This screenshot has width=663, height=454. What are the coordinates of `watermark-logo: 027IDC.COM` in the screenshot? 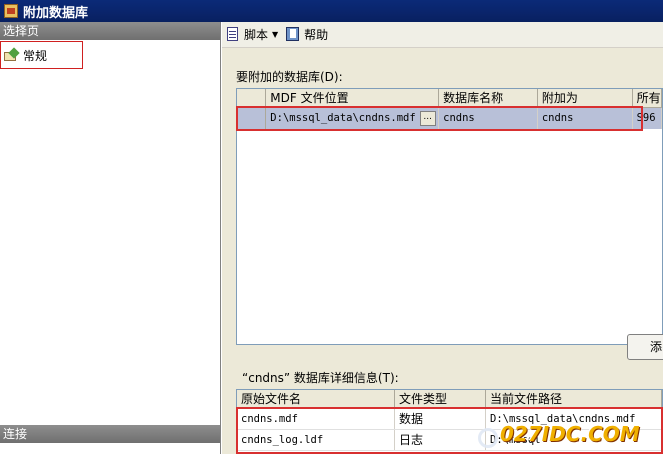 It's located at (569, 438).